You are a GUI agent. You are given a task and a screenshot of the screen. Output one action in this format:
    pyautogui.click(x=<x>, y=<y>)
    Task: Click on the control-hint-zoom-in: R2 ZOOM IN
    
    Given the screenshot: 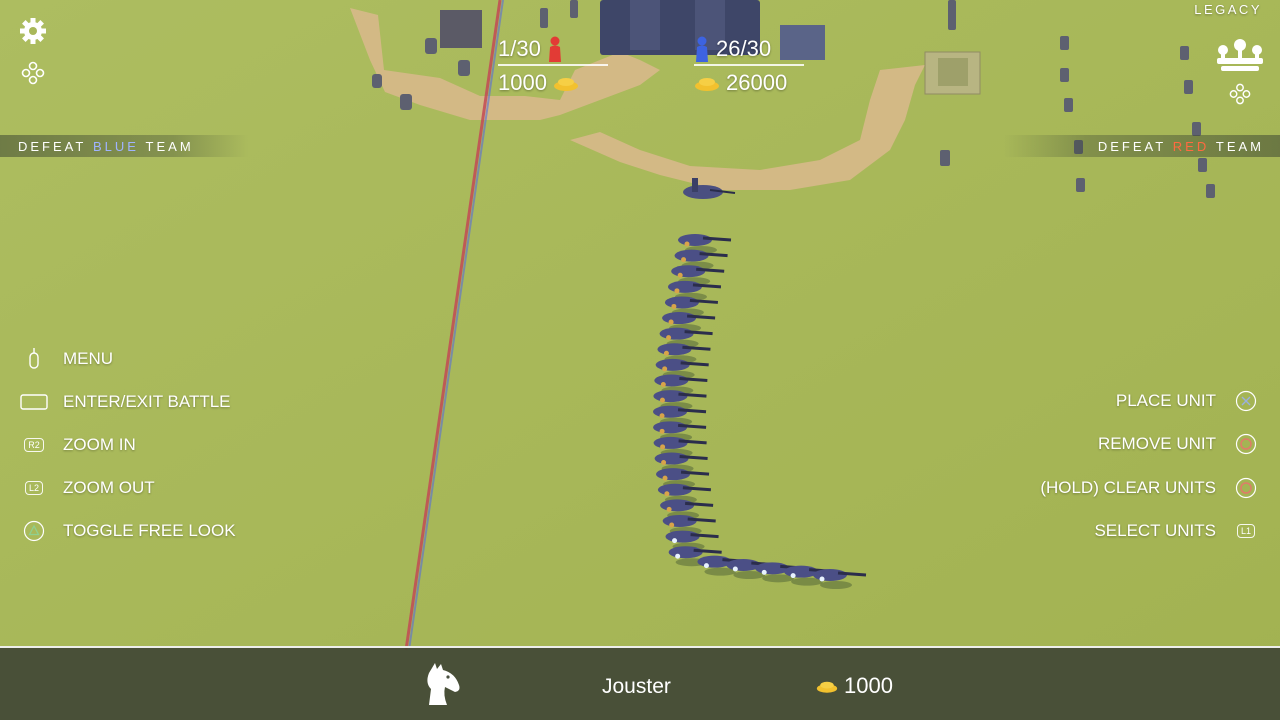 What is the action you would take?
    pyautogui.click(x=78, y=445)
    